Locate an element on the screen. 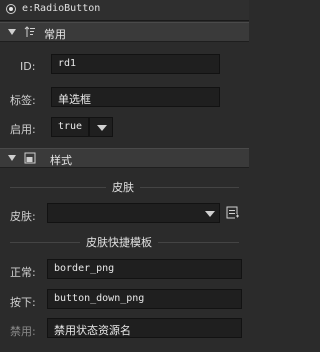 This screenshot has width=320, height=352. component-title: e:RadioButton is located at coordinates (61, 8).